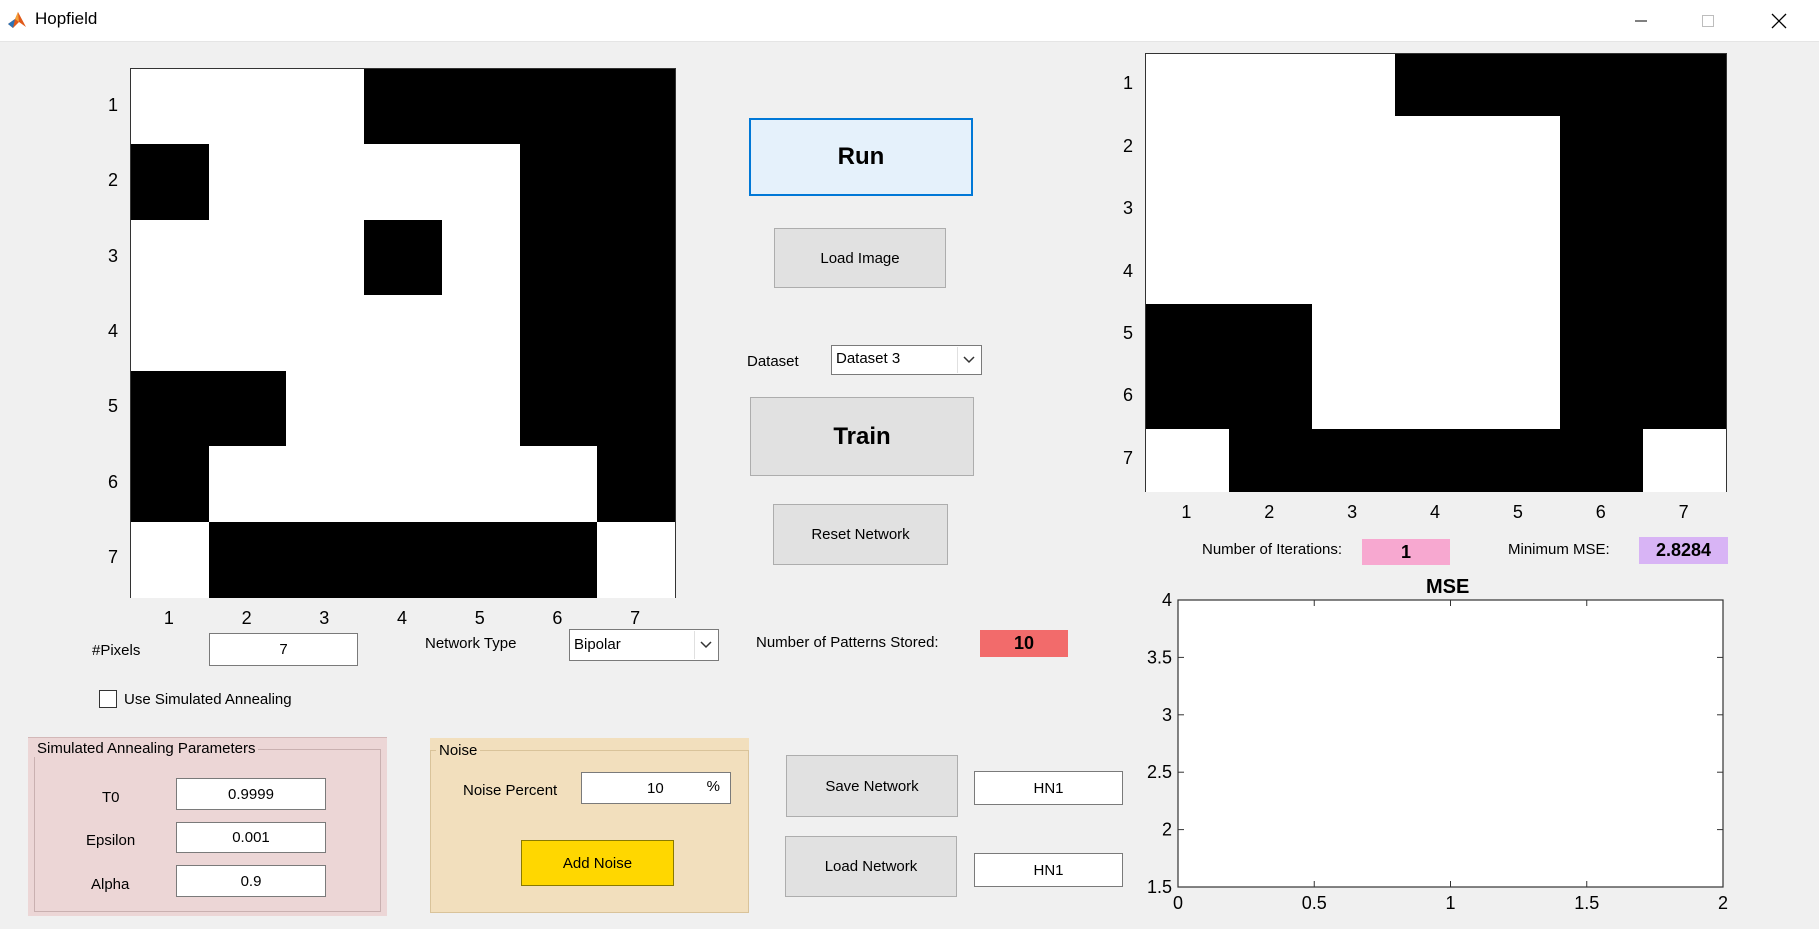  What do you see at coordinates (1128, 208) in the screenshot?
I see `output-grid-y-tick-label: 3` at bounding box center [1128, 208].